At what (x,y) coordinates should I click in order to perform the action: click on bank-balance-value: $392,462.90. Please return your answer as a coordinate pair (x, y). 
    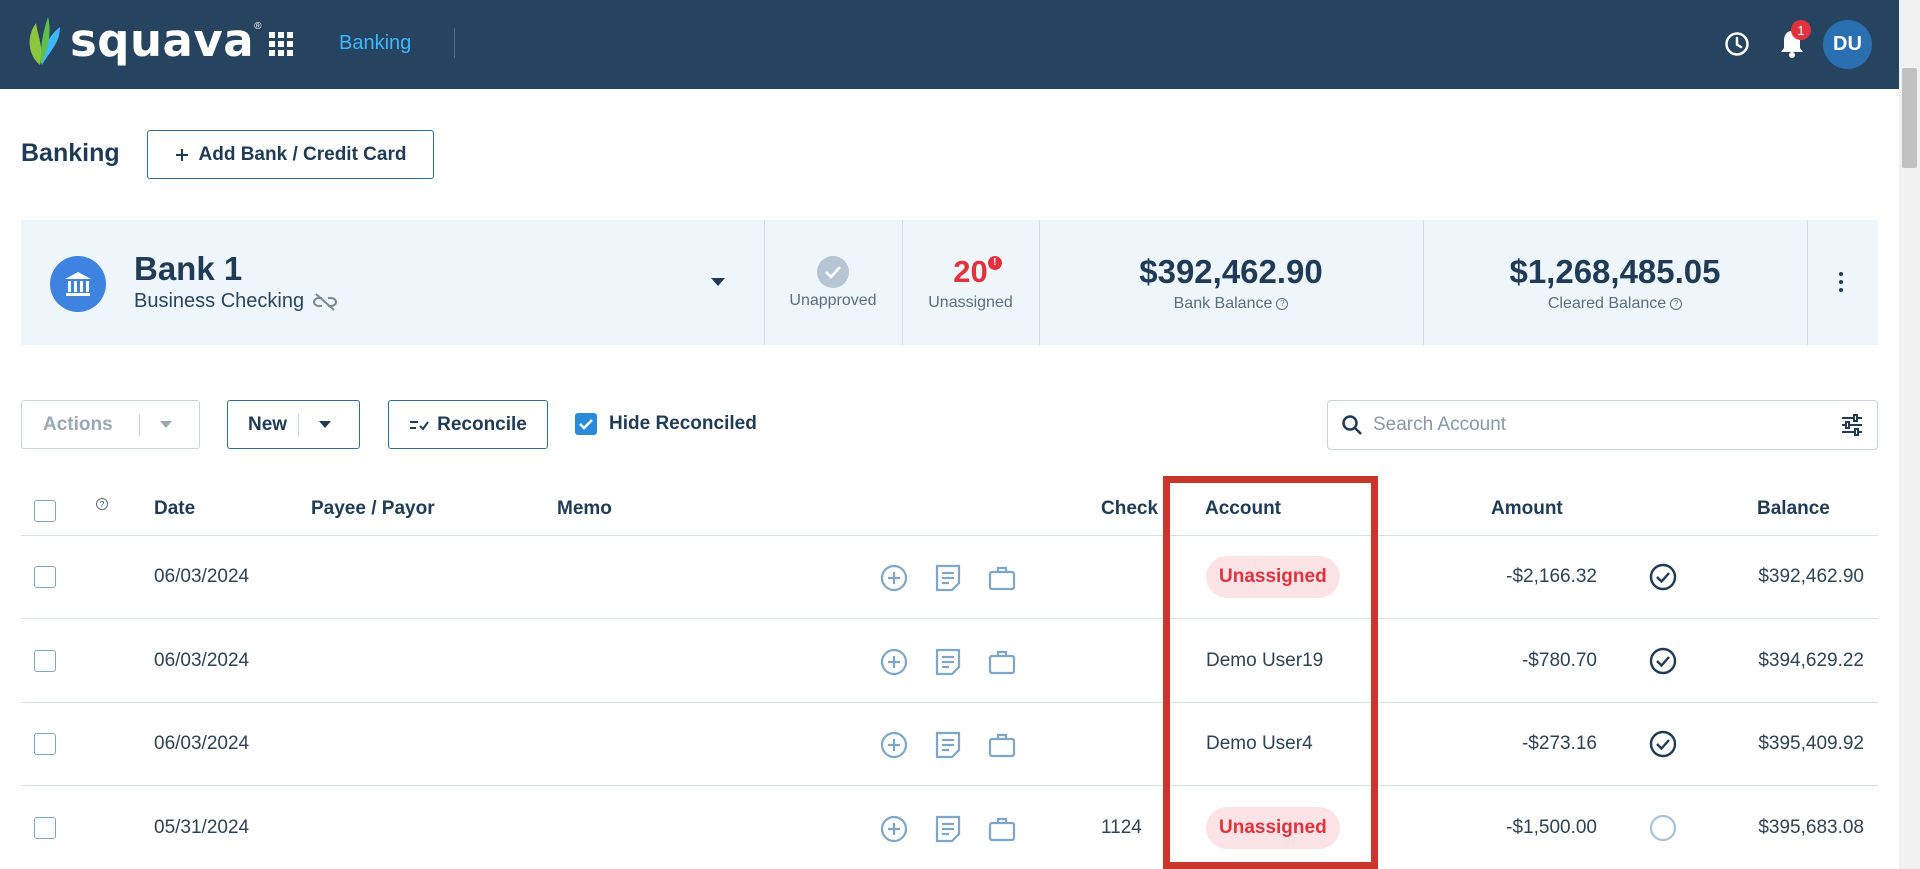
    Looking at the image, I should click on (1231, 271).